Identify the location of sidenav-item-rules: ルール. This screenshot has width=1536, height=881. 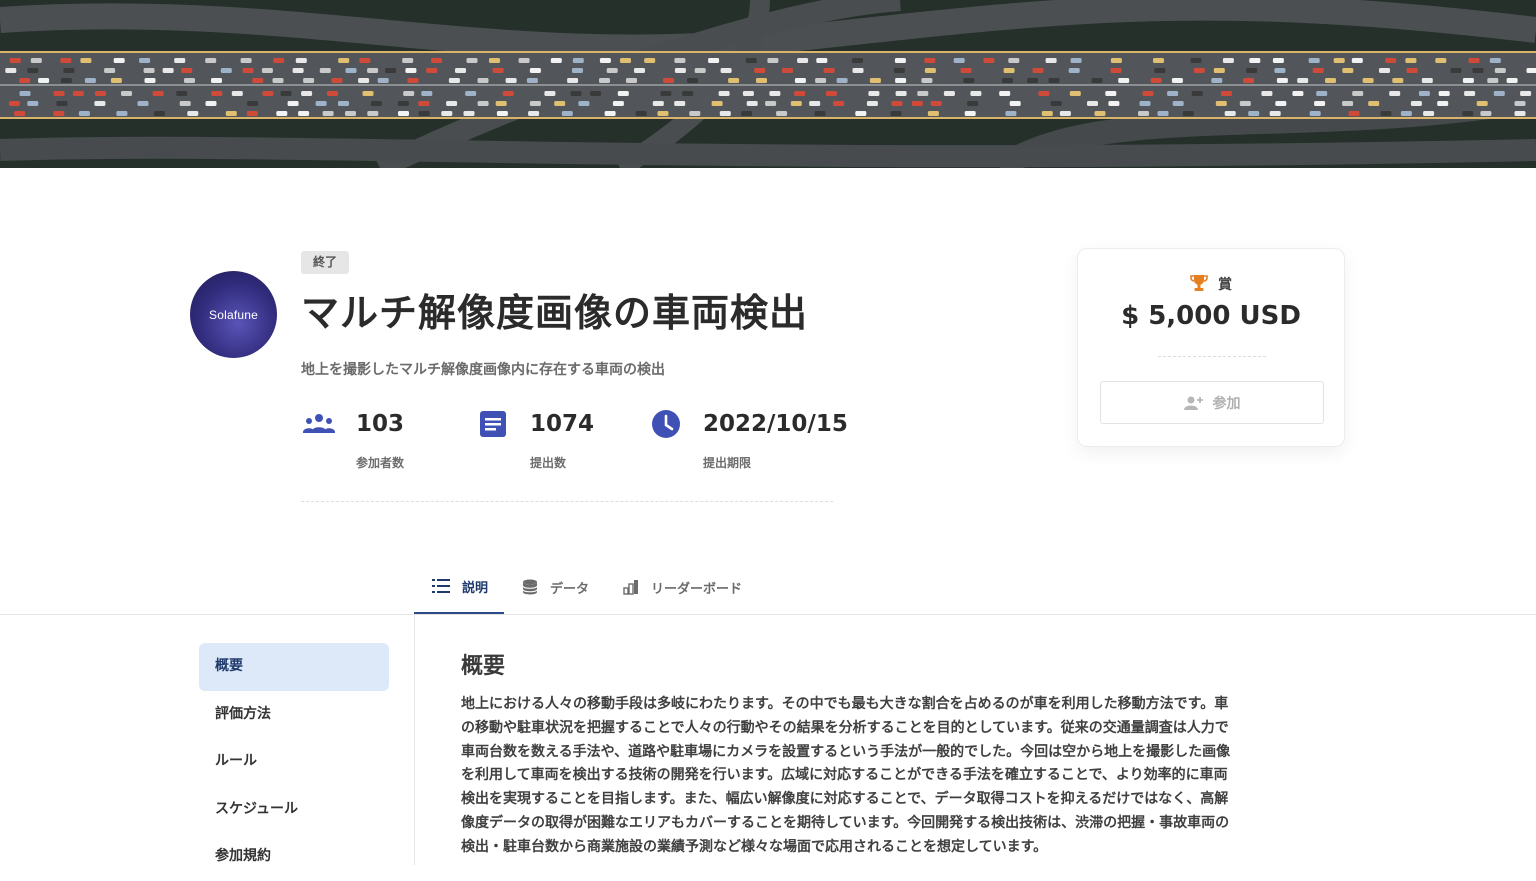
(294, 762).